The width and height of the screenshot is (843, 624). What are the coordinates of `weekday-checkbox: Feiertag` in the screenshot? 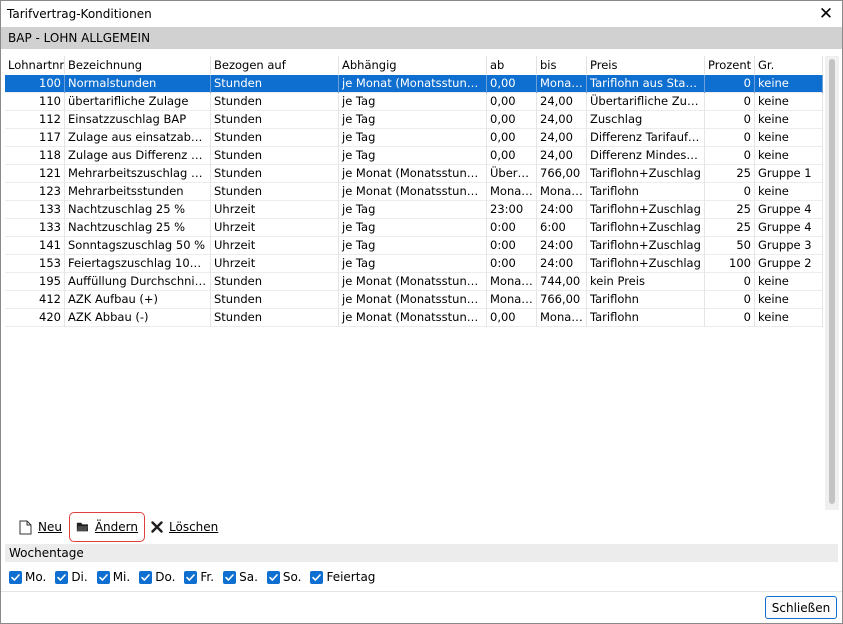 It's located at (342, 577).